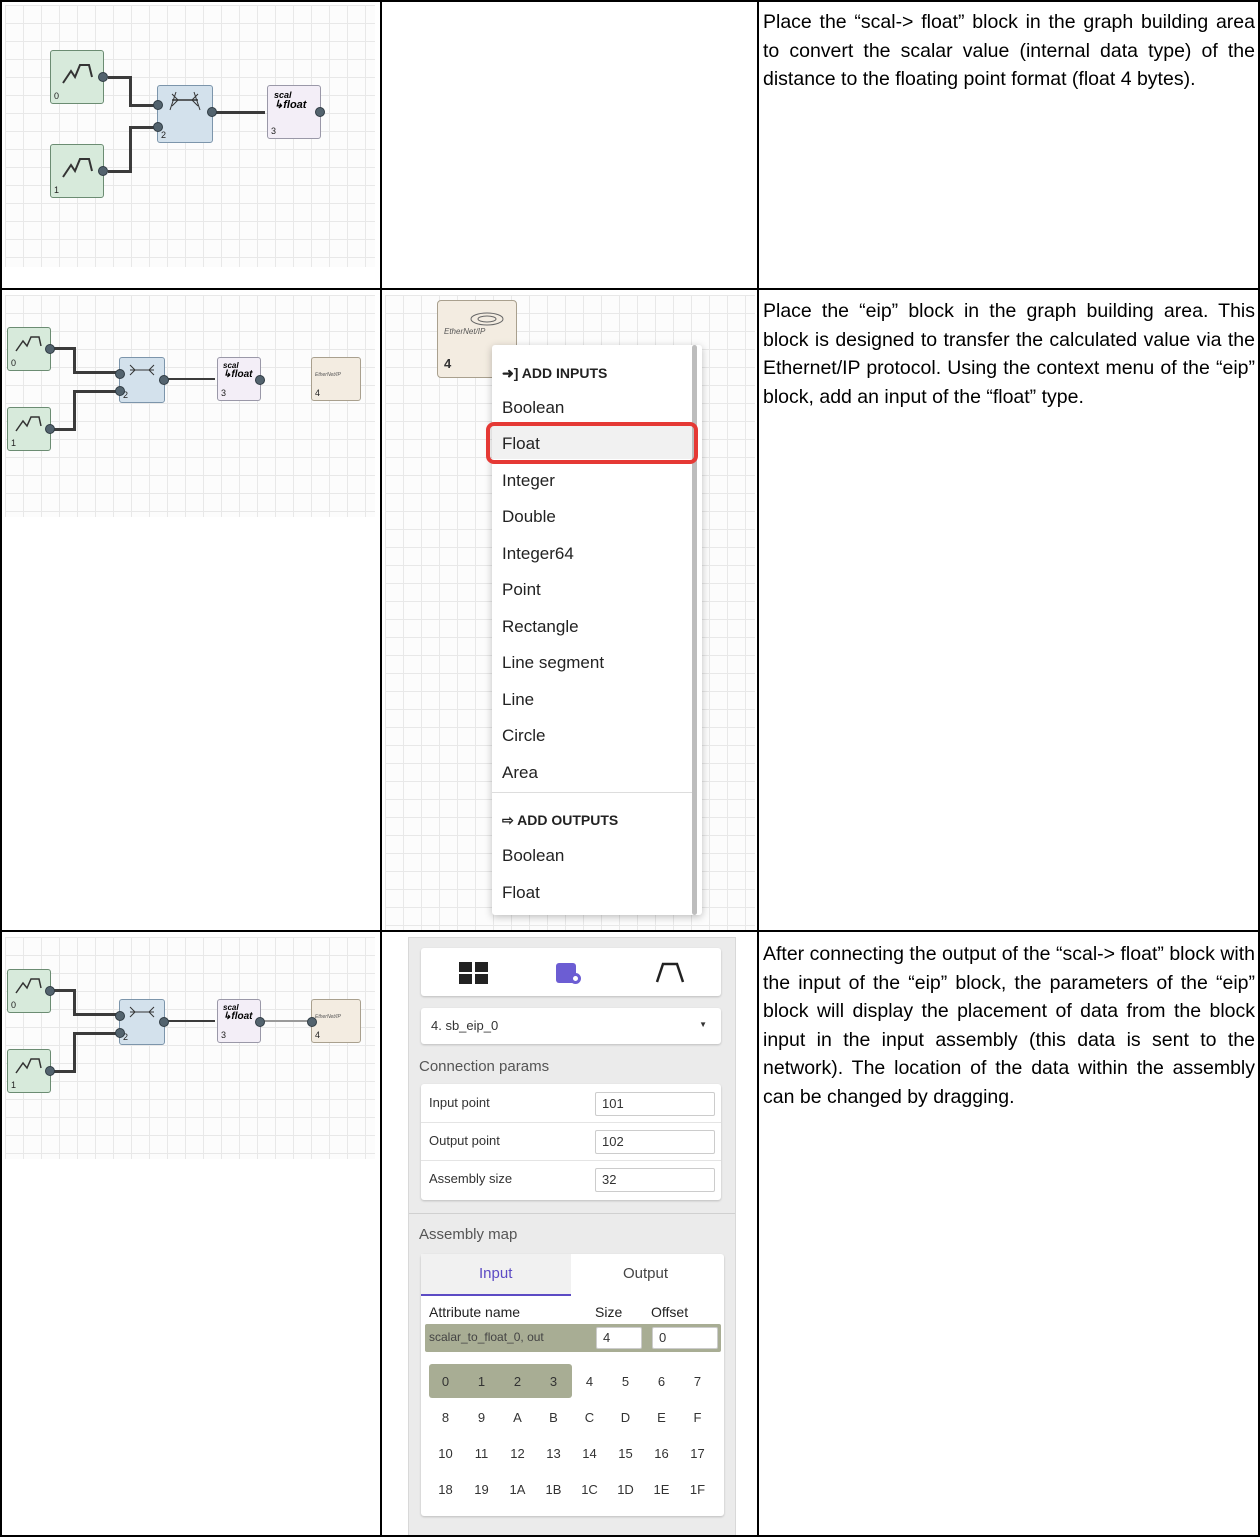 The height and width of the screenshot is (1537, 1260). I want to click on assembly-size-field: 32, so click(655, 1180).